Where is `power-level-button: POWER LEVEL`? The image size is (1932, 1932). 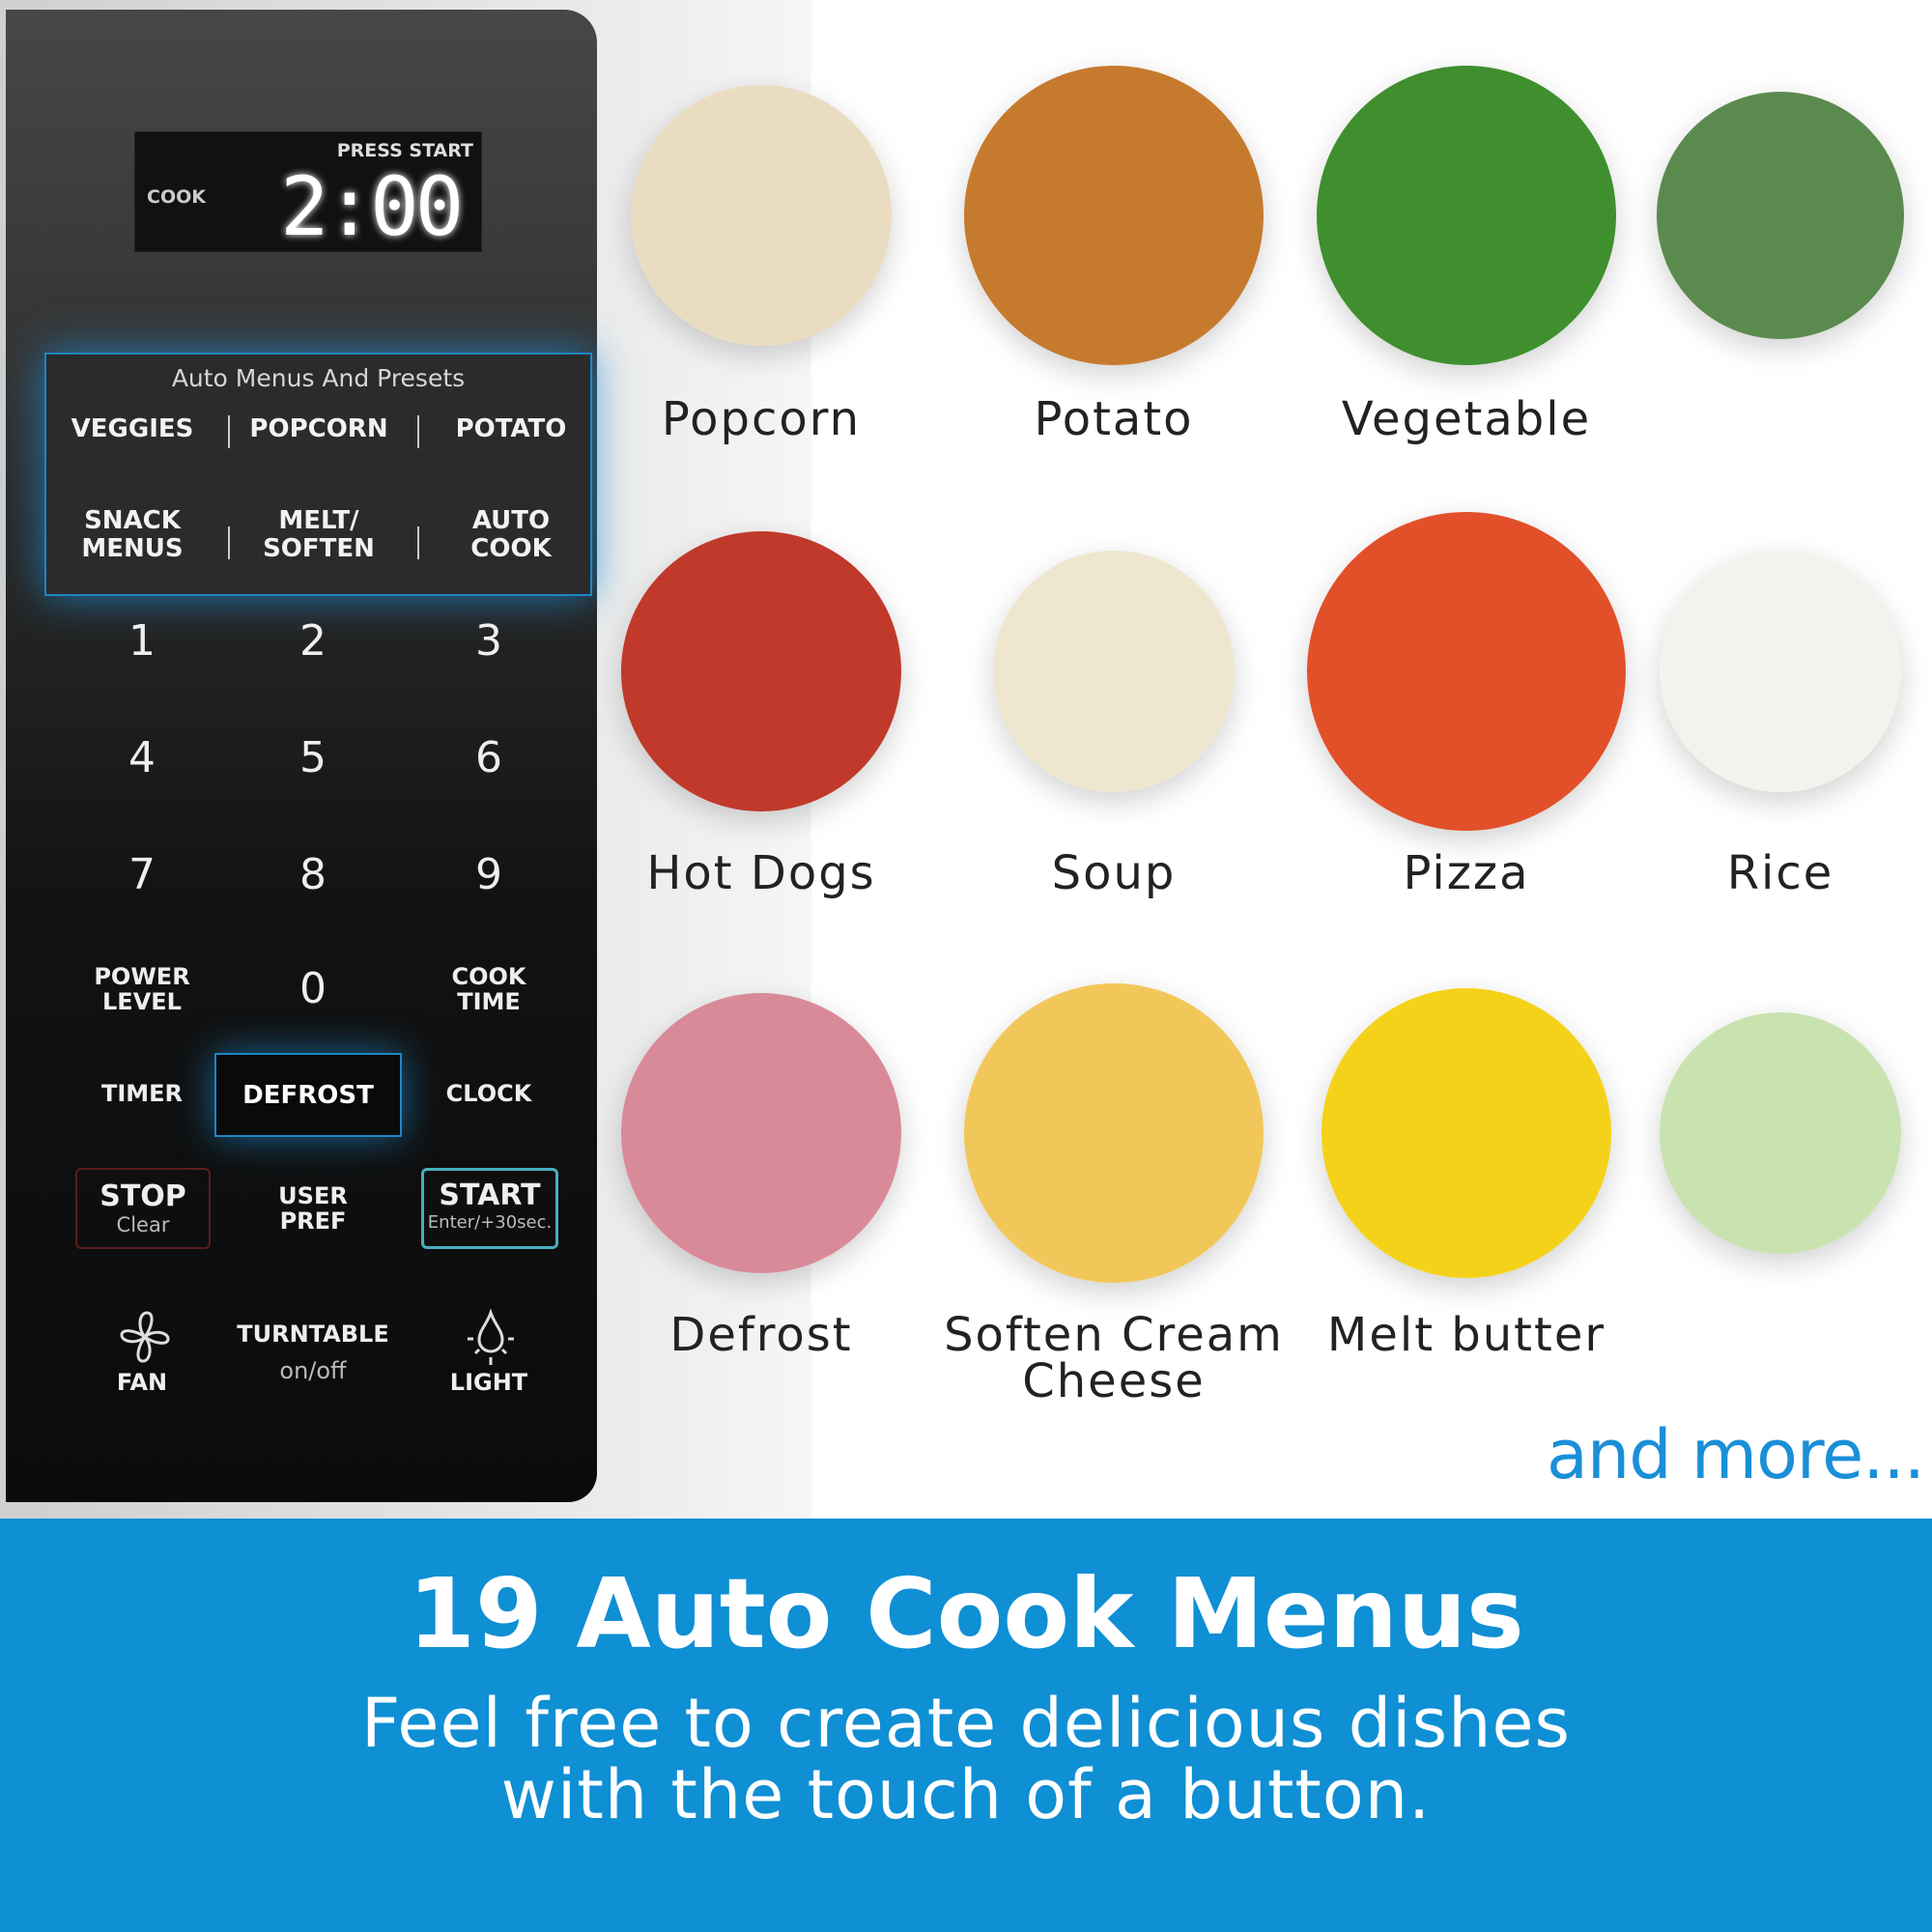 power-level-button: POWER LEVEL is located at coordinates (142, 989).